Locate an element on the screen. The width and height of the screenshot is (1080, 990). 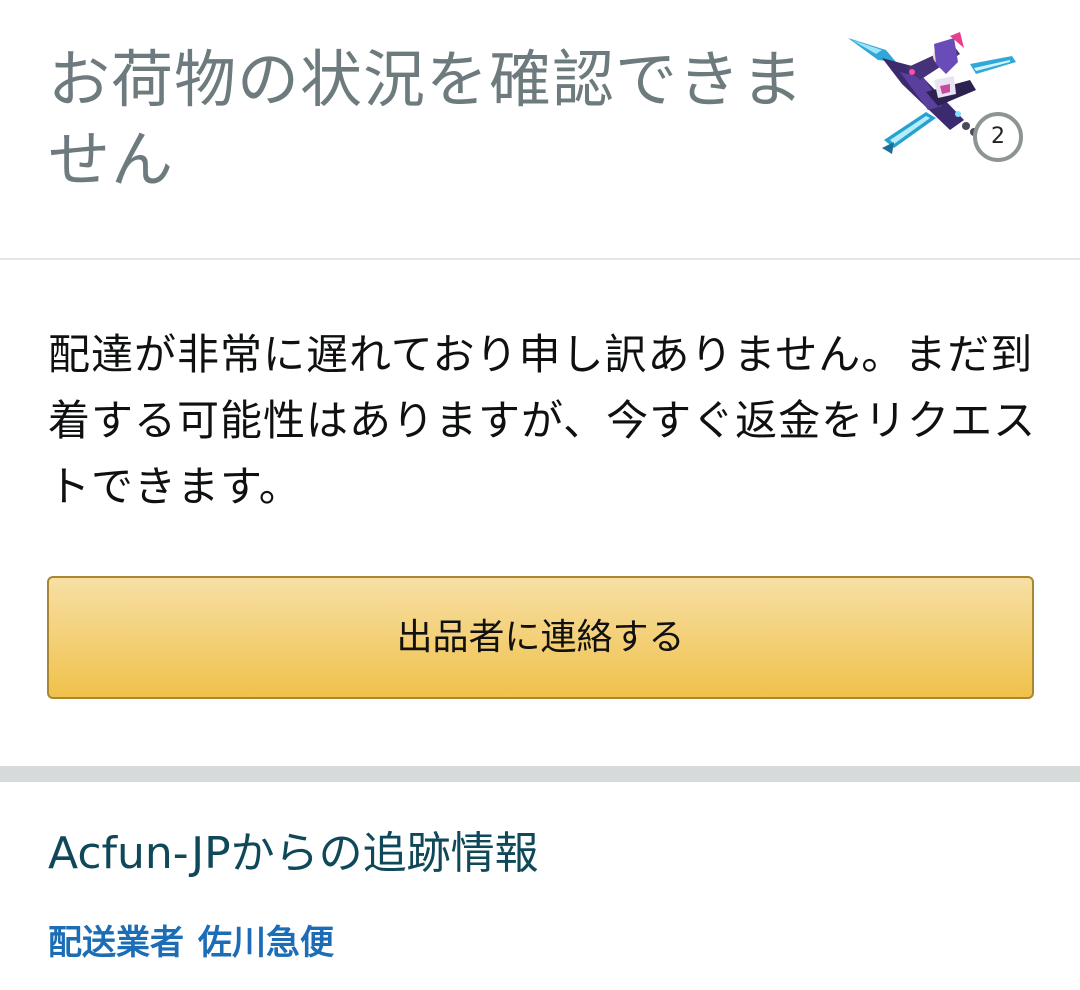
carrier-info: 配送業者 佐川急便 is located at coordinates (191, 943).